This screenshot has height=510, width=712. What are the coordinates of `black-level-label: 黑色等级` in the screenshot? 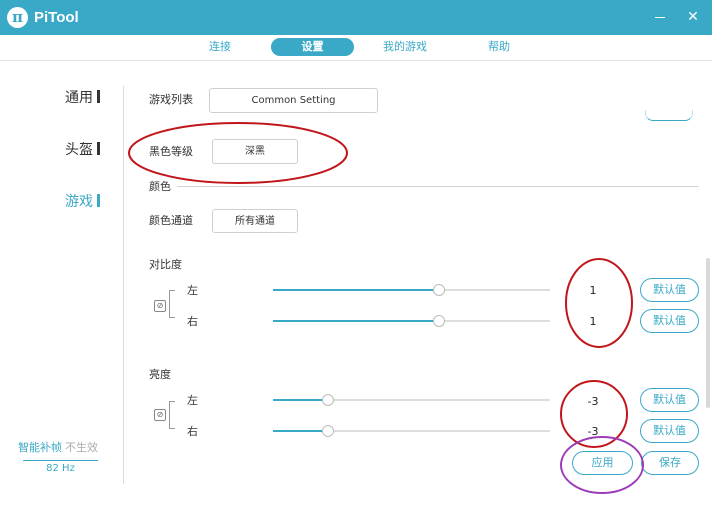 It's located at (171, 151).